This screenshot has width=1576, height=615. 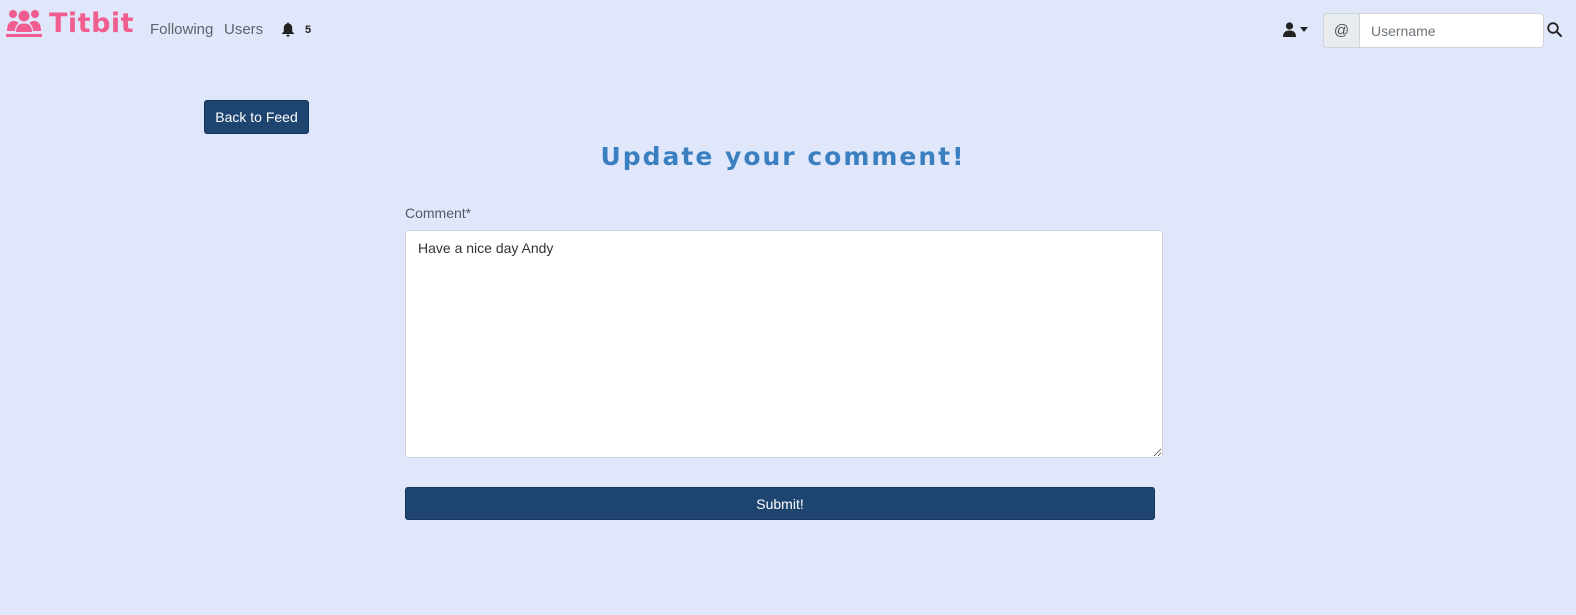 What do you see at coordinates (24, 23) in the screenshot?
I see `users-icon` at bounding box center [24, 23].